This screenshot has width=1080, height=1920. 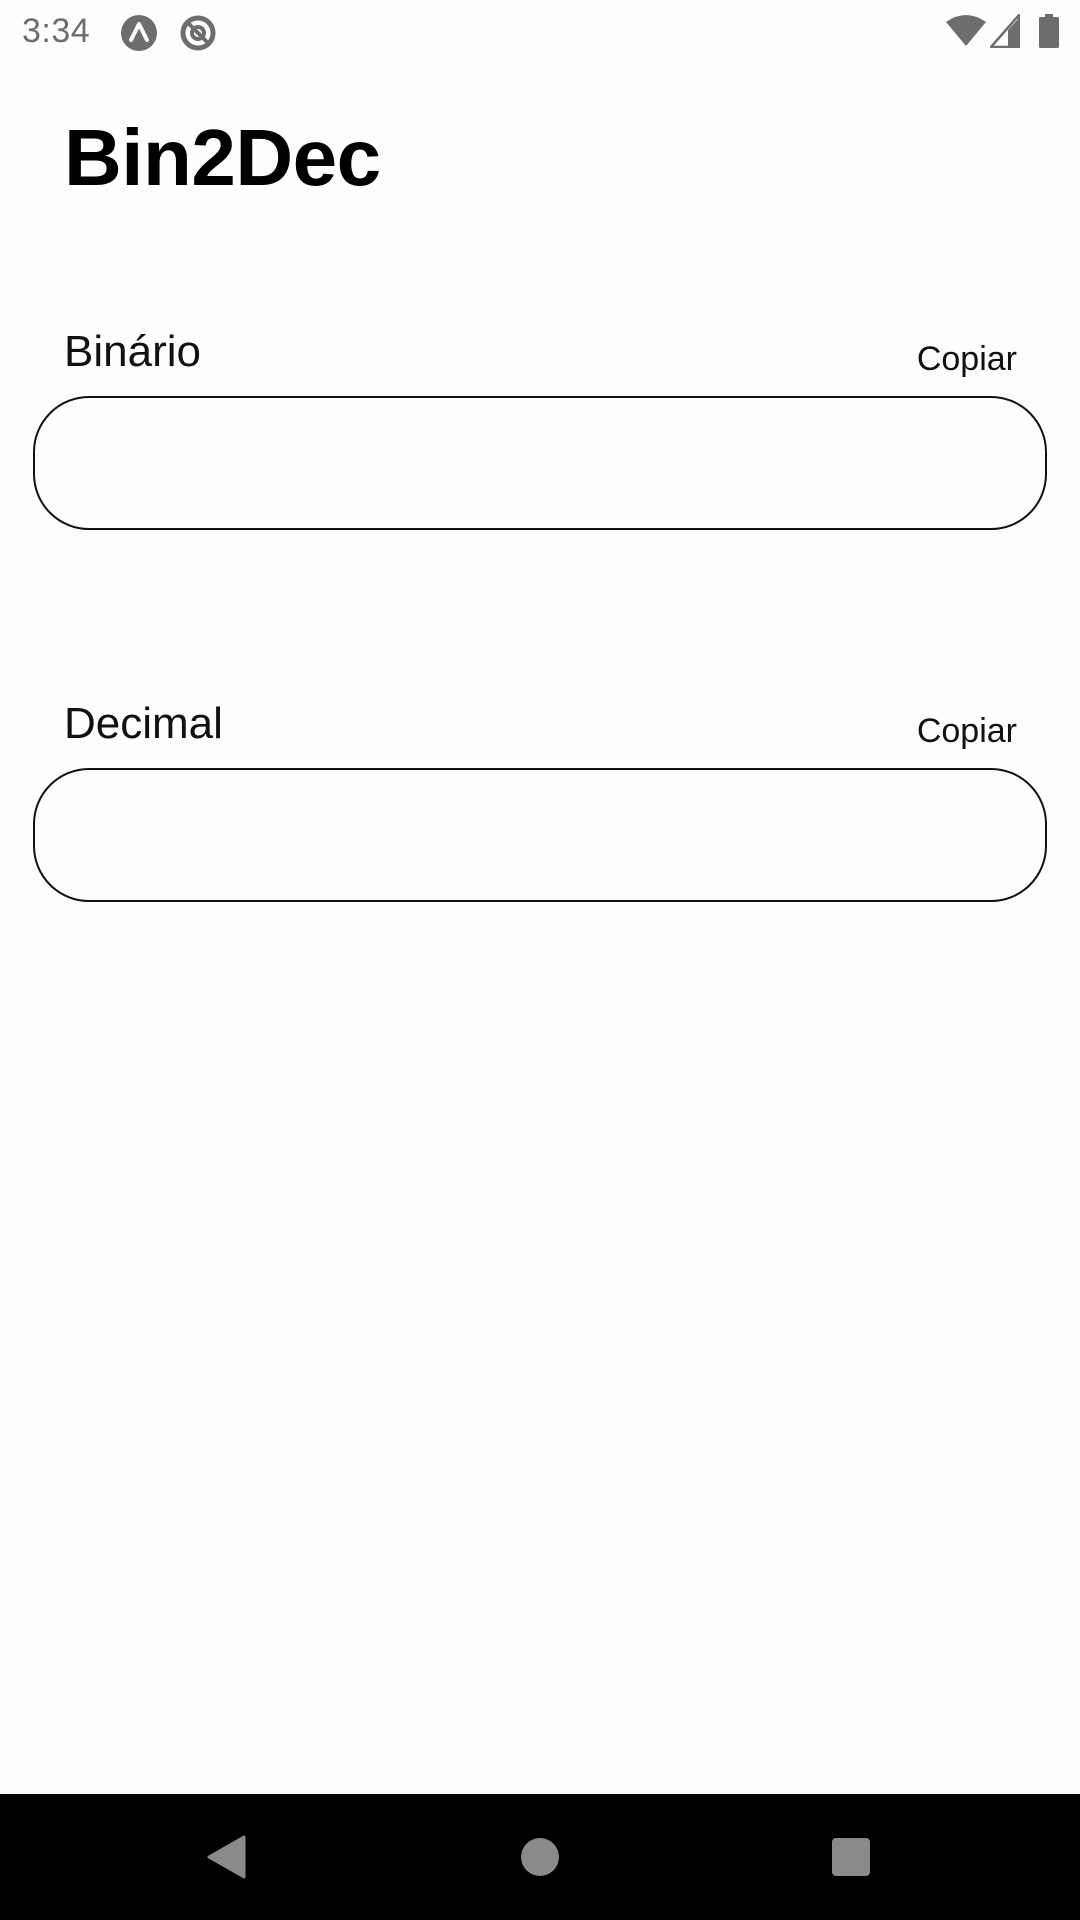 What do you see at coordinates (967, 731) in the screenshot?
I see `decimal-copy-button: Copiar` at bounding box center [967, 731].